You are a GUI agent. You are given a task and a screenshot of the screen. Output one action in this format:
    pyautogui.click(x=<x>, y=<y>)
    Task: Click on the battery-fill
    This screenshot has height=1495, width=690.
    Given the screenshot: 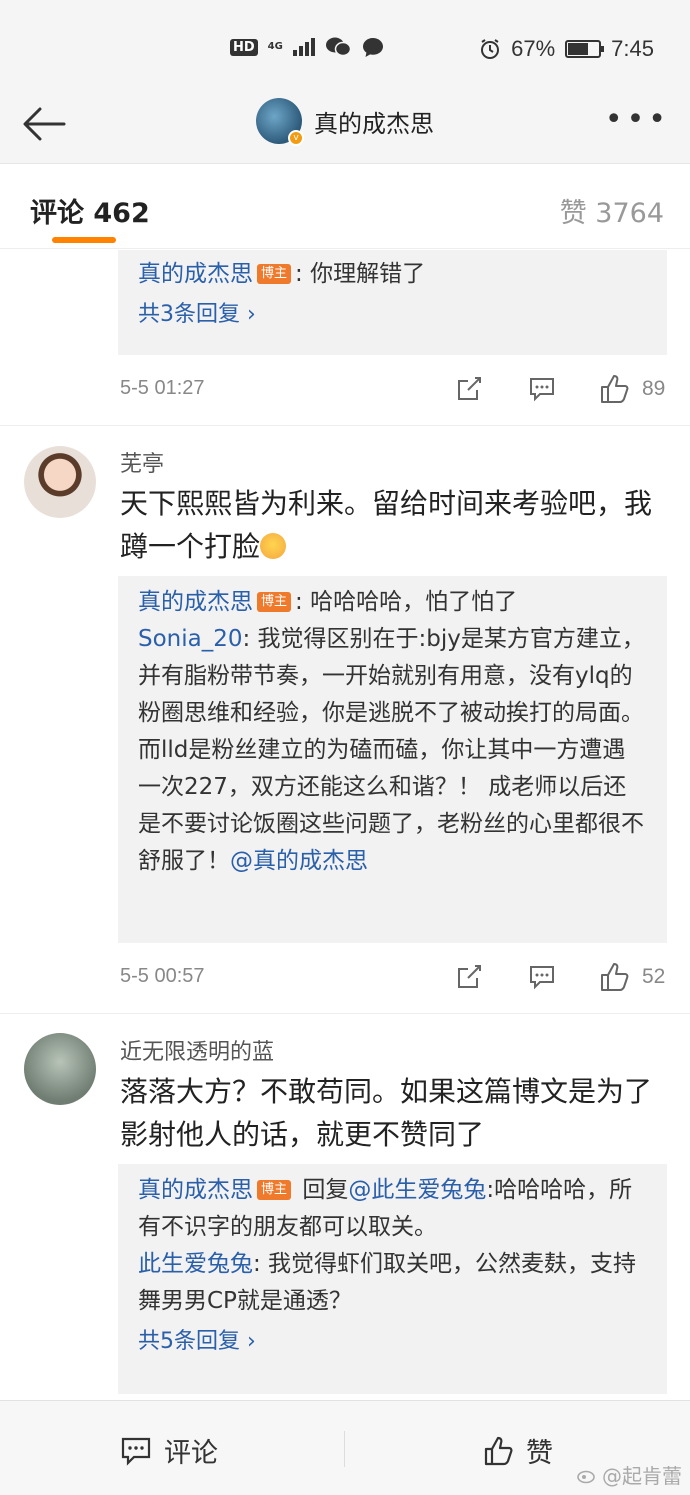 What is the action you would take?
    pyautogui.click(x=578, y=49)
    